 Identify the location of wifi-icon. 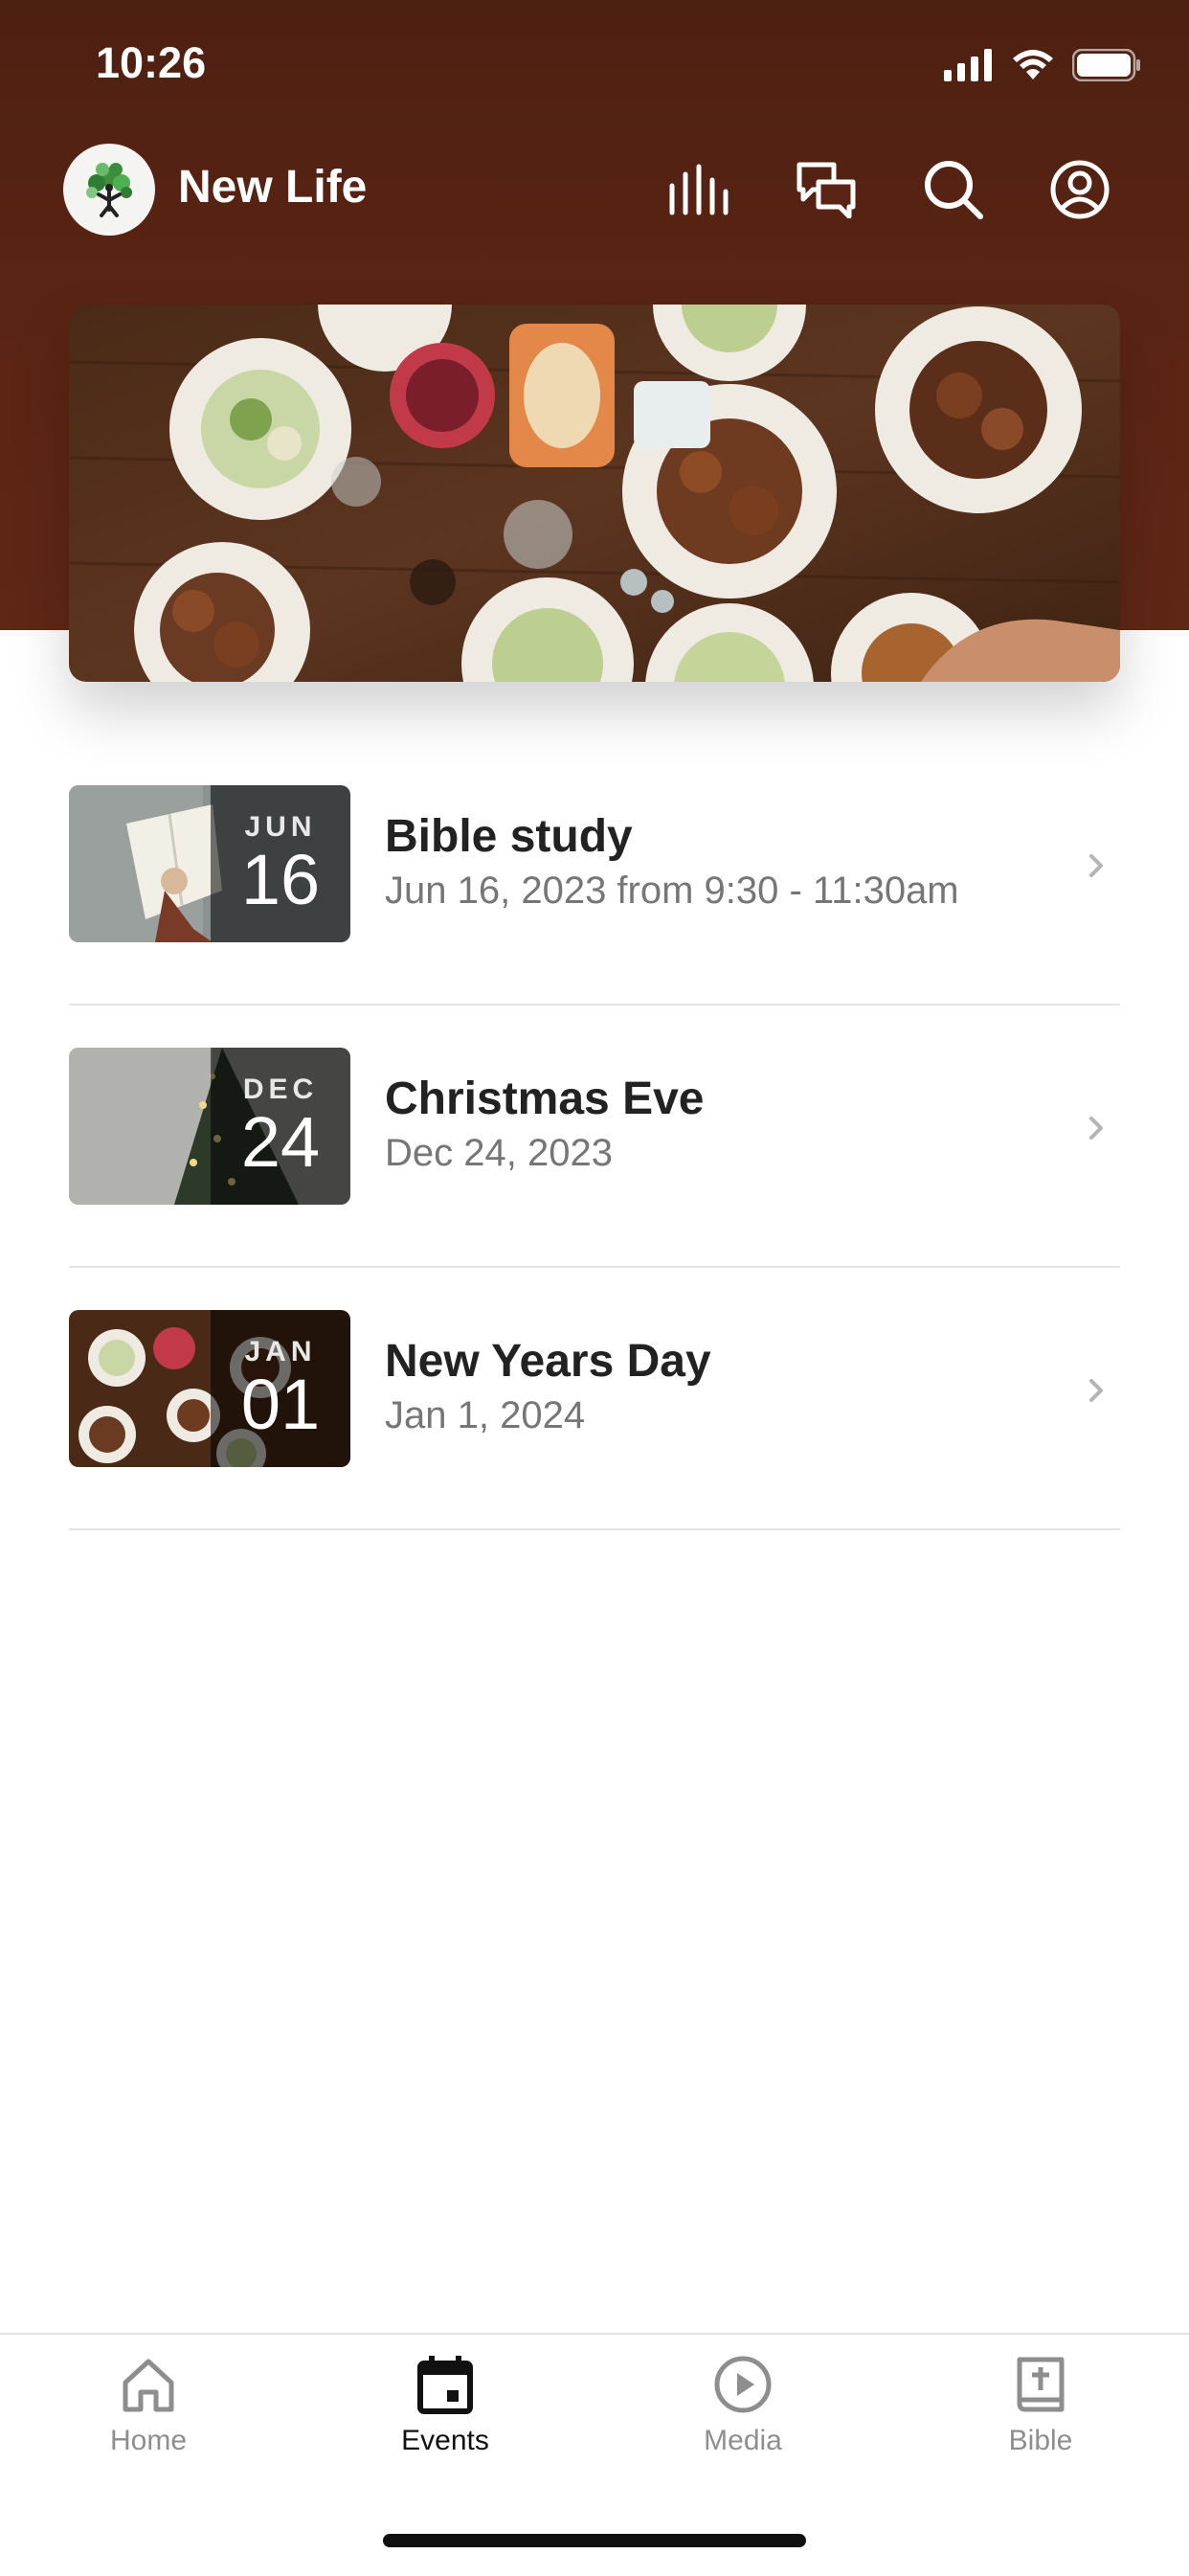
(1033, 64).